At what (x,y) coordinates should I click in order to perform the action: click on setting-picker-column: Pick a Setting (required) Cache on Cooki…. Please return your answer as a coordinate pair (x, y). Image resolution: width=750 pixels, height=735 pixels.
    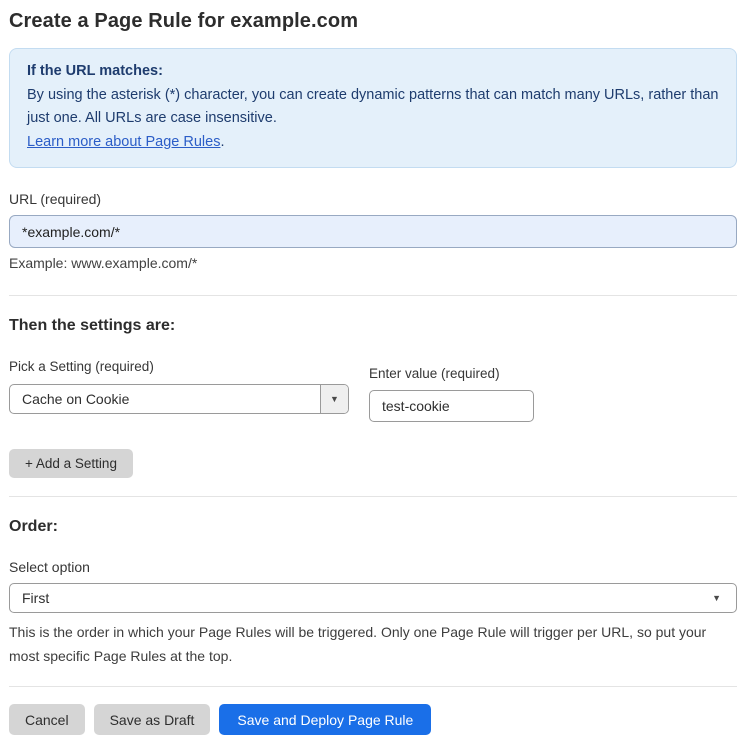
    Looking at the image, I should click on (179, 386).